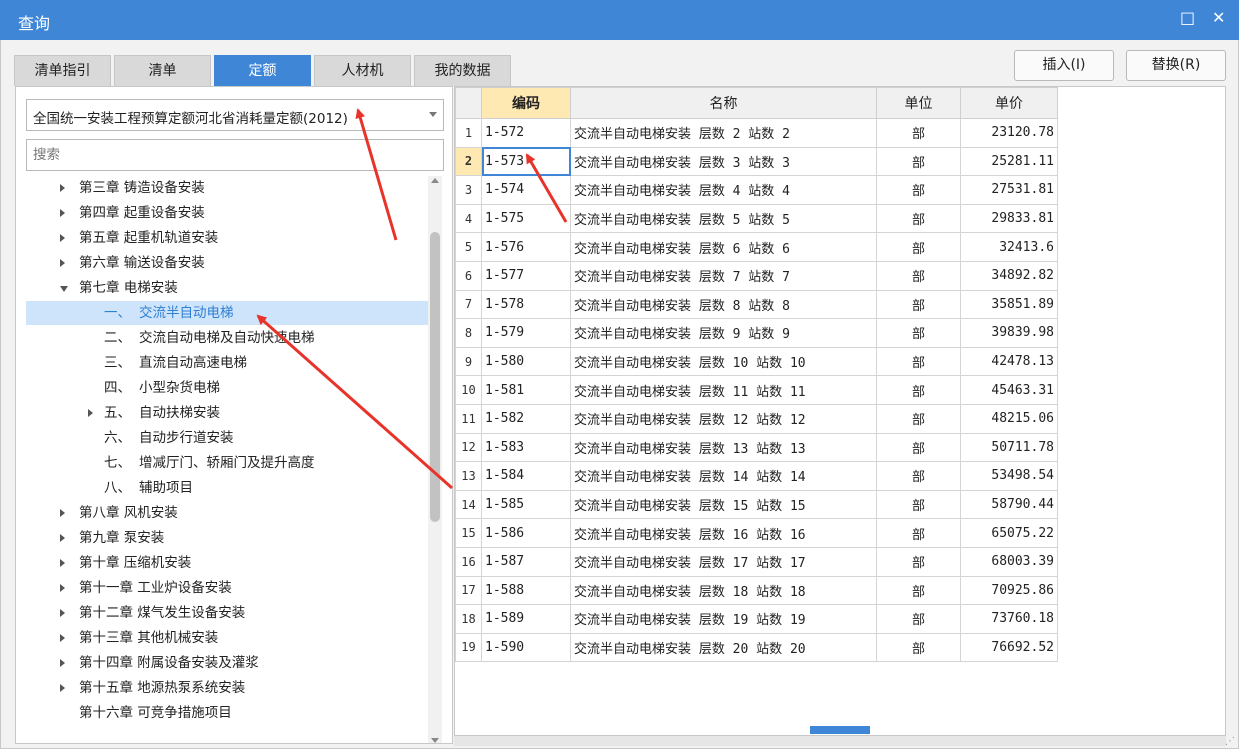 This screenshot has height=750, width=1239. I want to click on name-cell: 交流半自动电梯安装 层数 11 站数 11, so click(723, 390).